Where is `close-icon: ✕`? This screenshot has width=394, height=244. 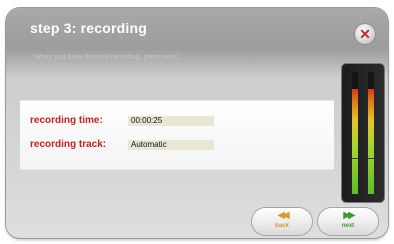 close-icon: ✕ is located at coordinates (365, 34).